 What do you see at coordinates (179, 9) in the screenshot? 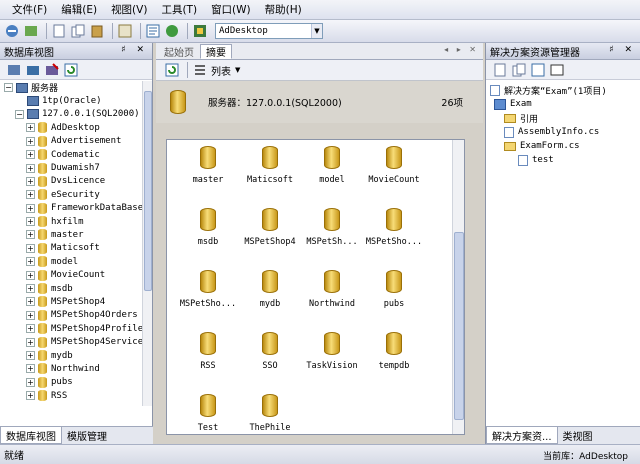
I see `menu-tools: 工具(T)` at bounding box center [179, 9].